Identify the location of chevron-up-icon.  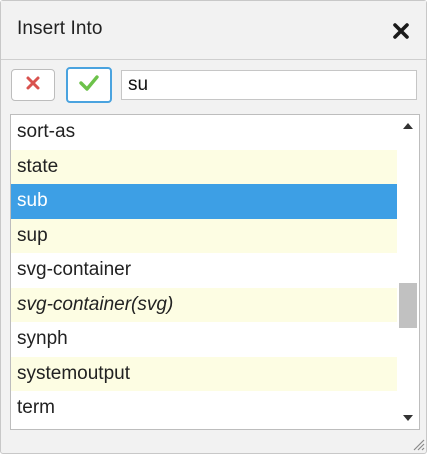
(408, 125).